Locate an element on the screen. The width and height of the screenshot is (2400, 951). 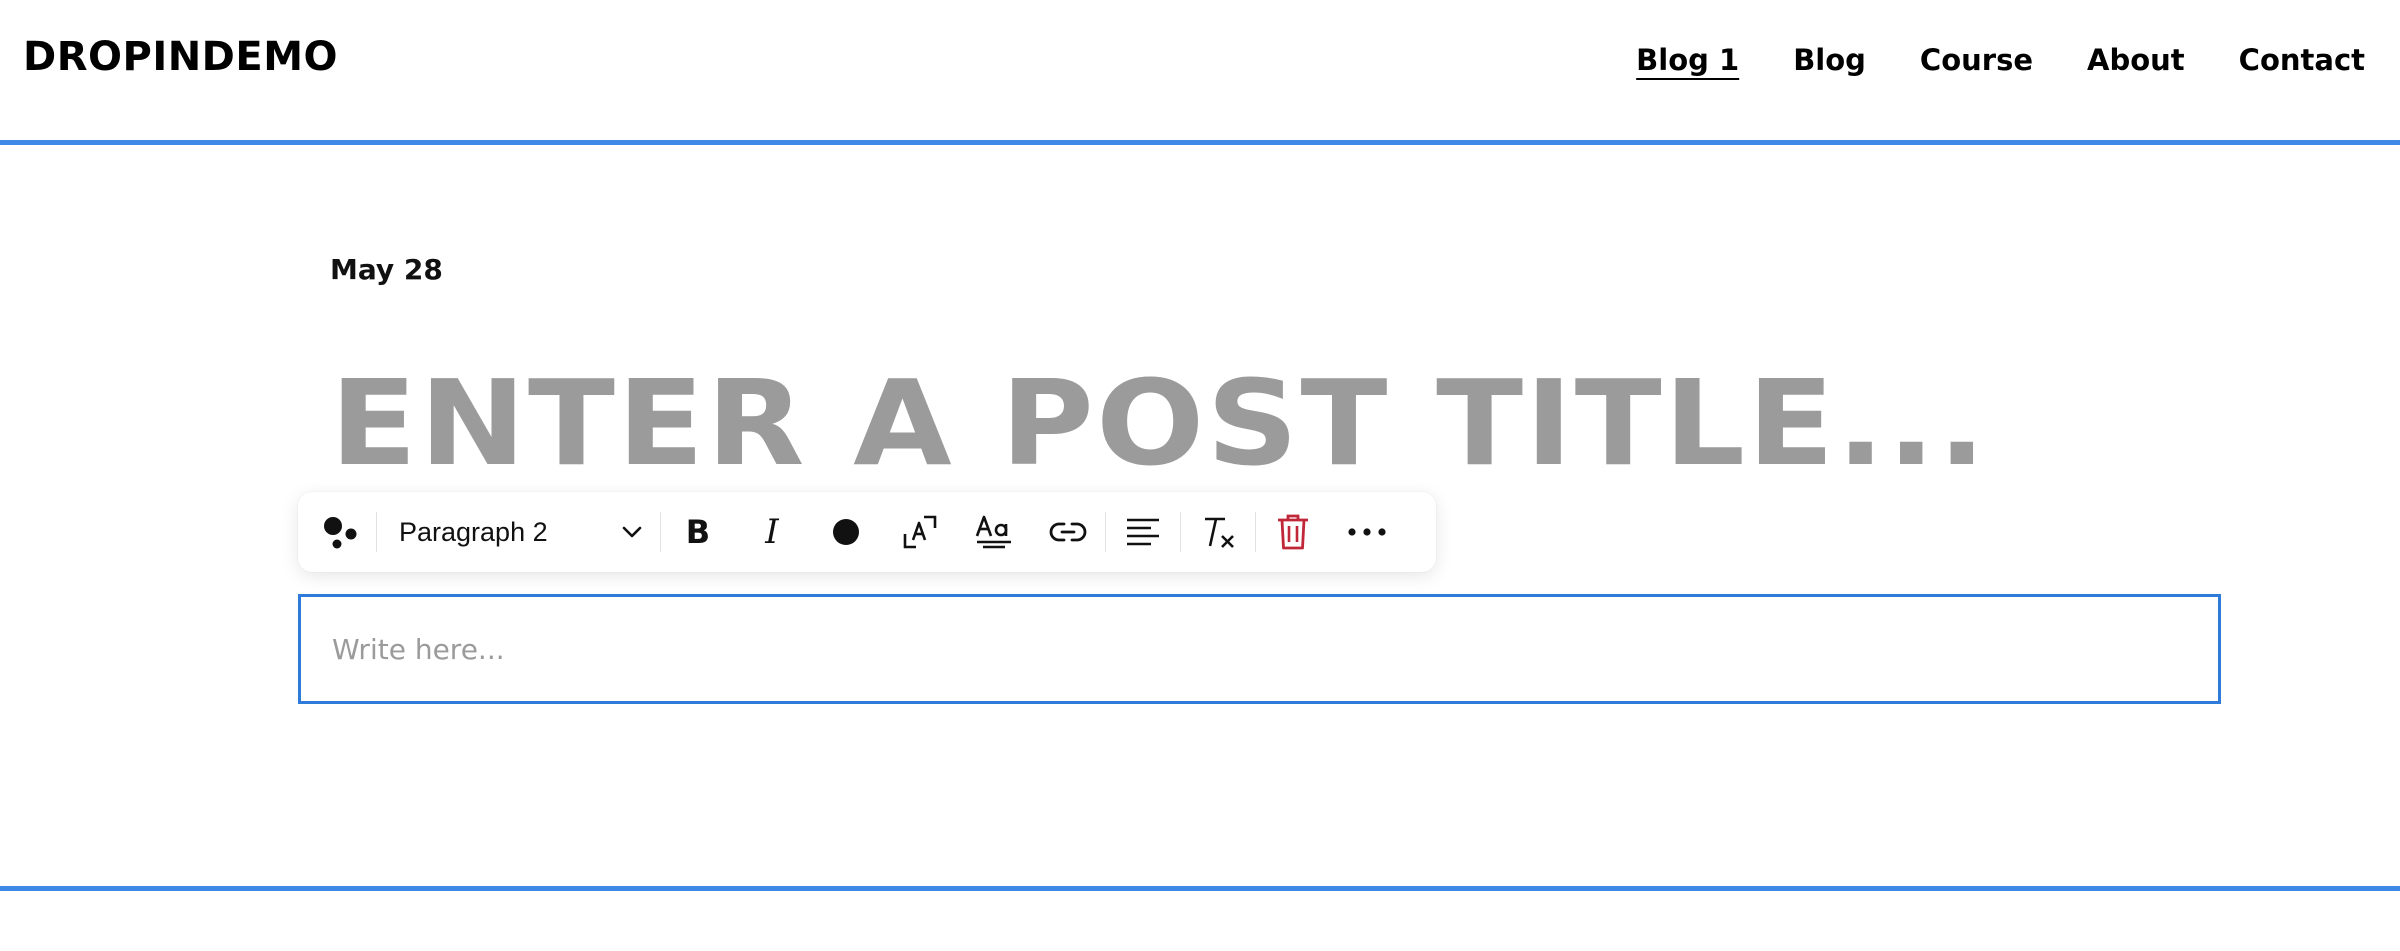
text-style-select: Paragraph 2 is located at coordinates (518, 532).